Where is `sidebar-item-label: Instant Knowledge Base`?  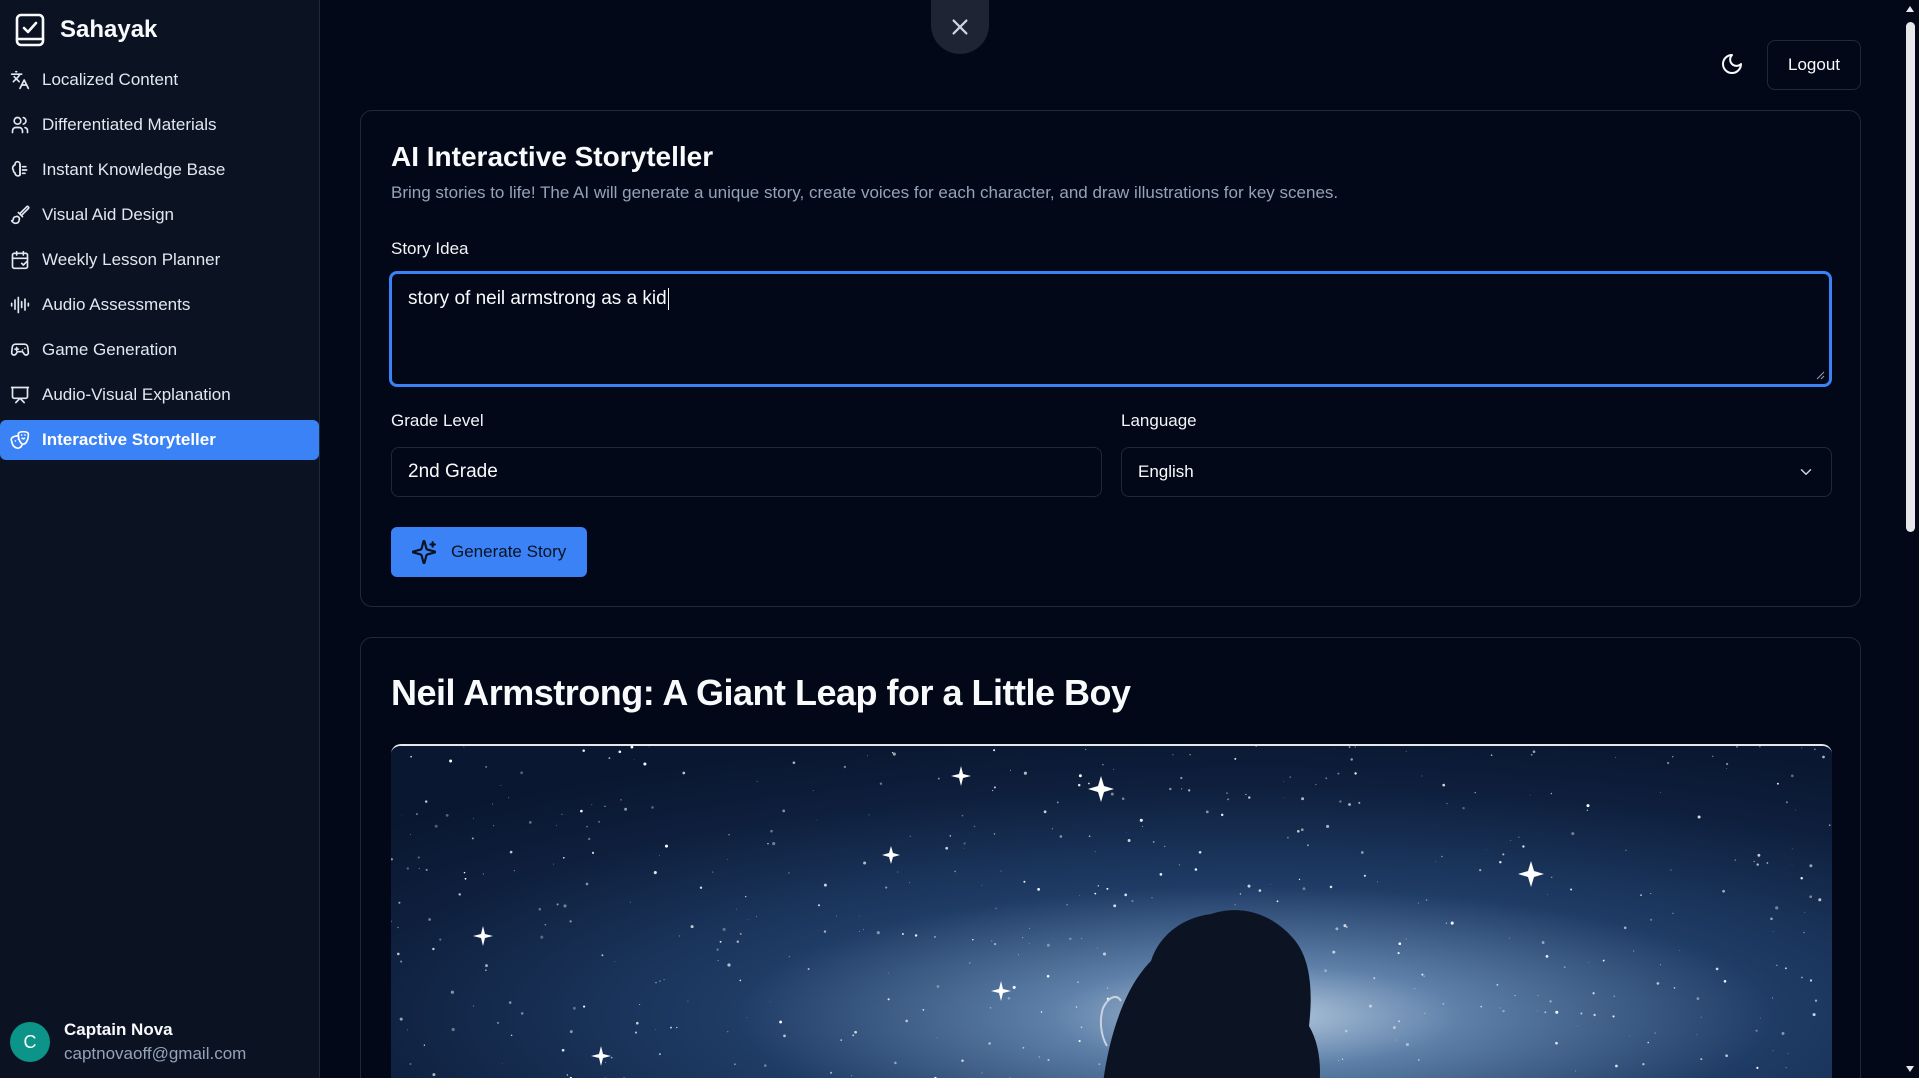
sidebar-item-label: Instant Knowledge Base is located at coordinates (134, 169).